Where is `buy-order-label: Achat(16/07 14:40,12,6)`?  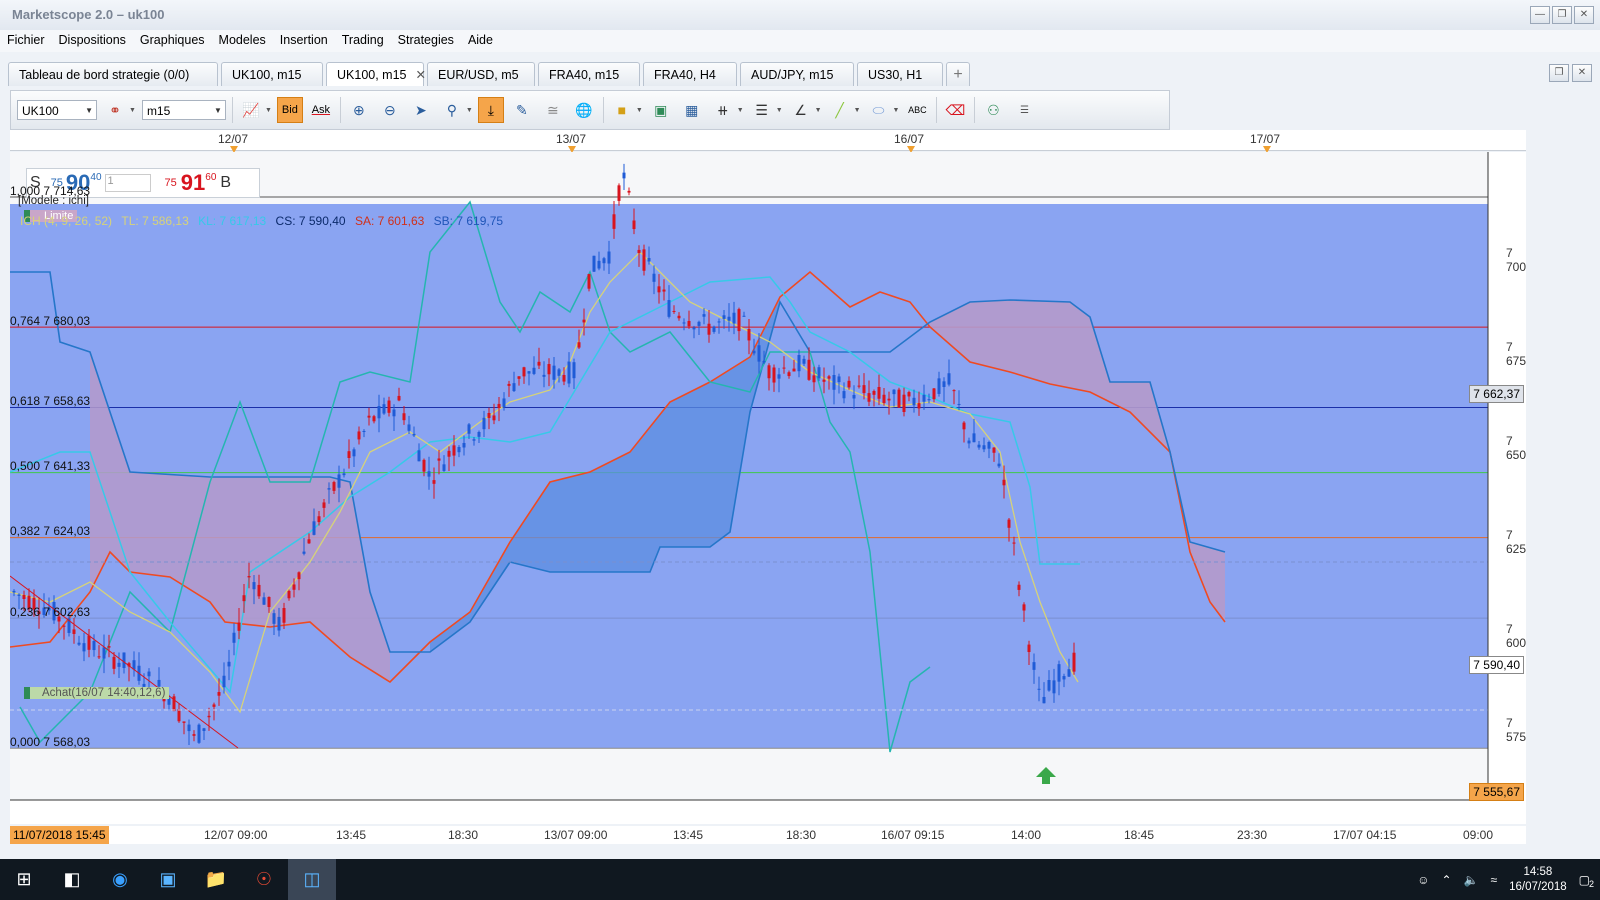 buy-order-label: Achat(16/07 14:40,12,6) is located at coordinates (97, 693).